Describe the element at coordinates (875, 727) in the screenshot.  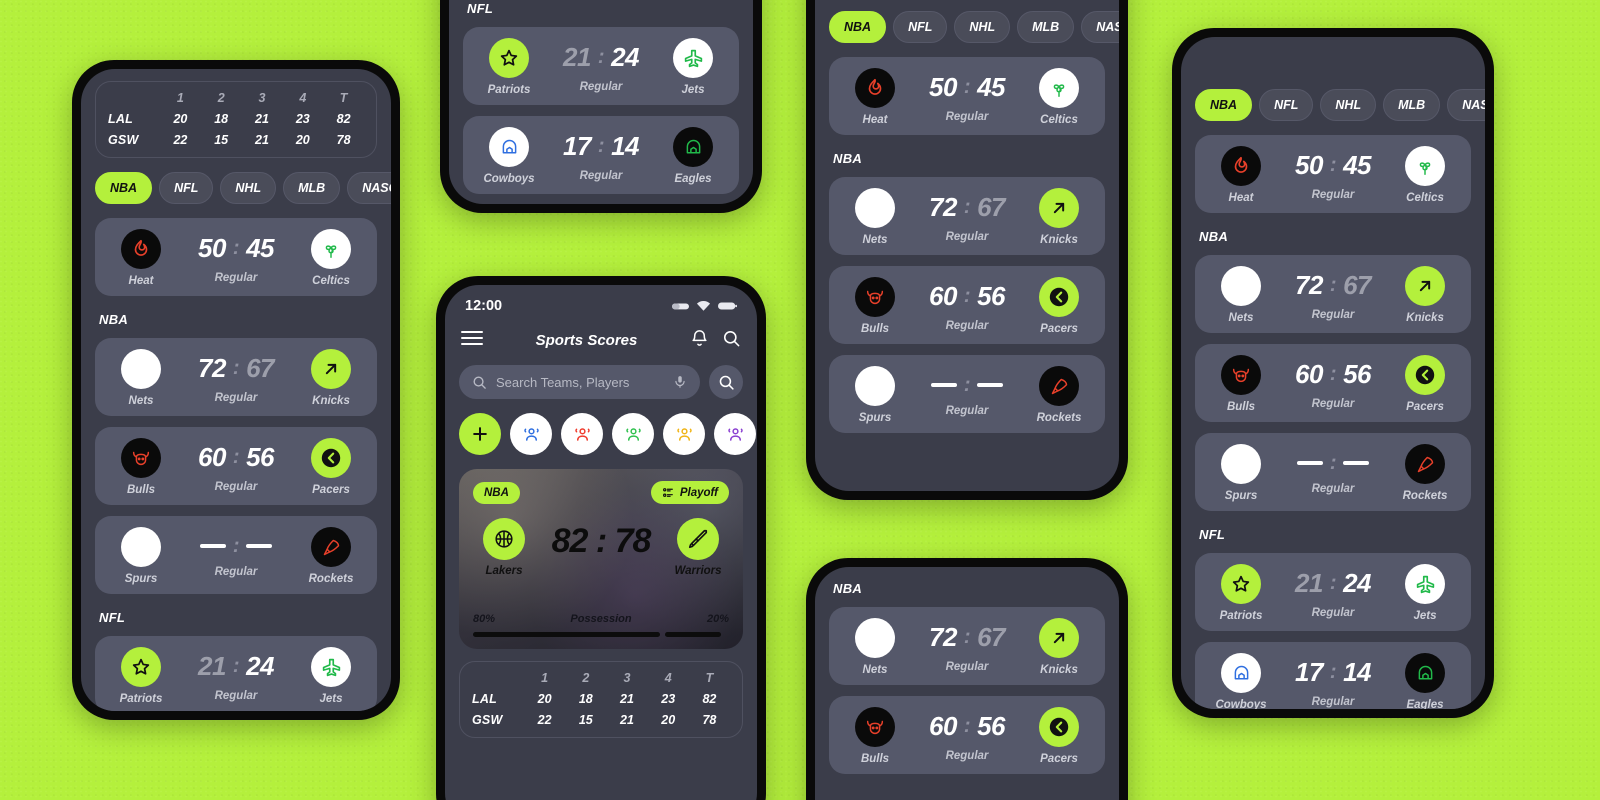
I see `bull-icon` at that location.